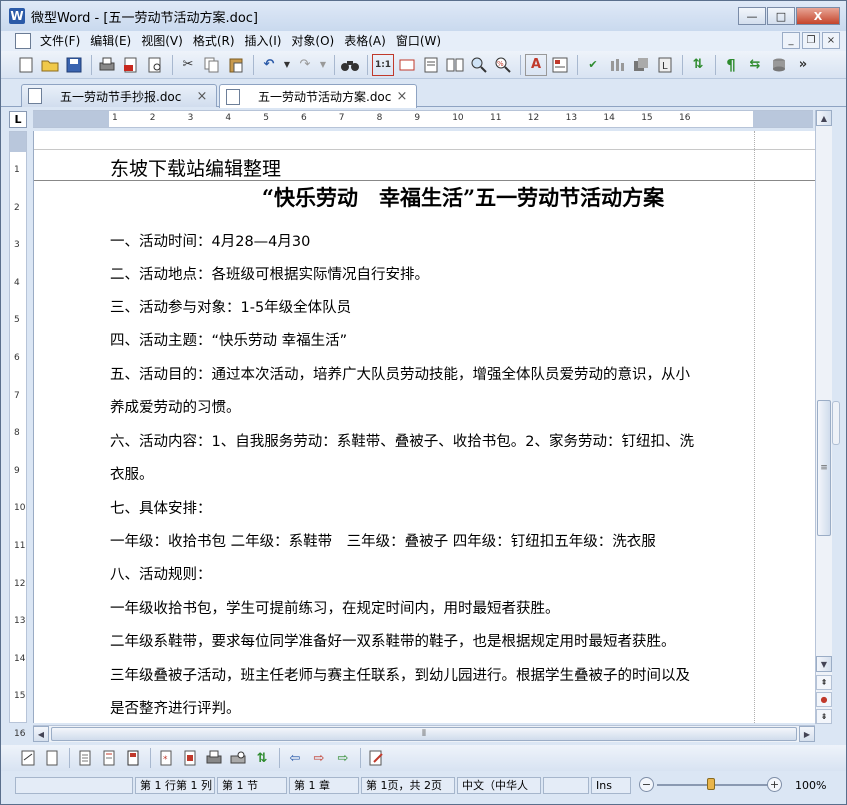 The width and height of the screenshot is (847, 805). What do you see at coordinates (365, 41) in the screenshot?
I see `menu-table: 表格(A)` at bounding box center [365, 41].